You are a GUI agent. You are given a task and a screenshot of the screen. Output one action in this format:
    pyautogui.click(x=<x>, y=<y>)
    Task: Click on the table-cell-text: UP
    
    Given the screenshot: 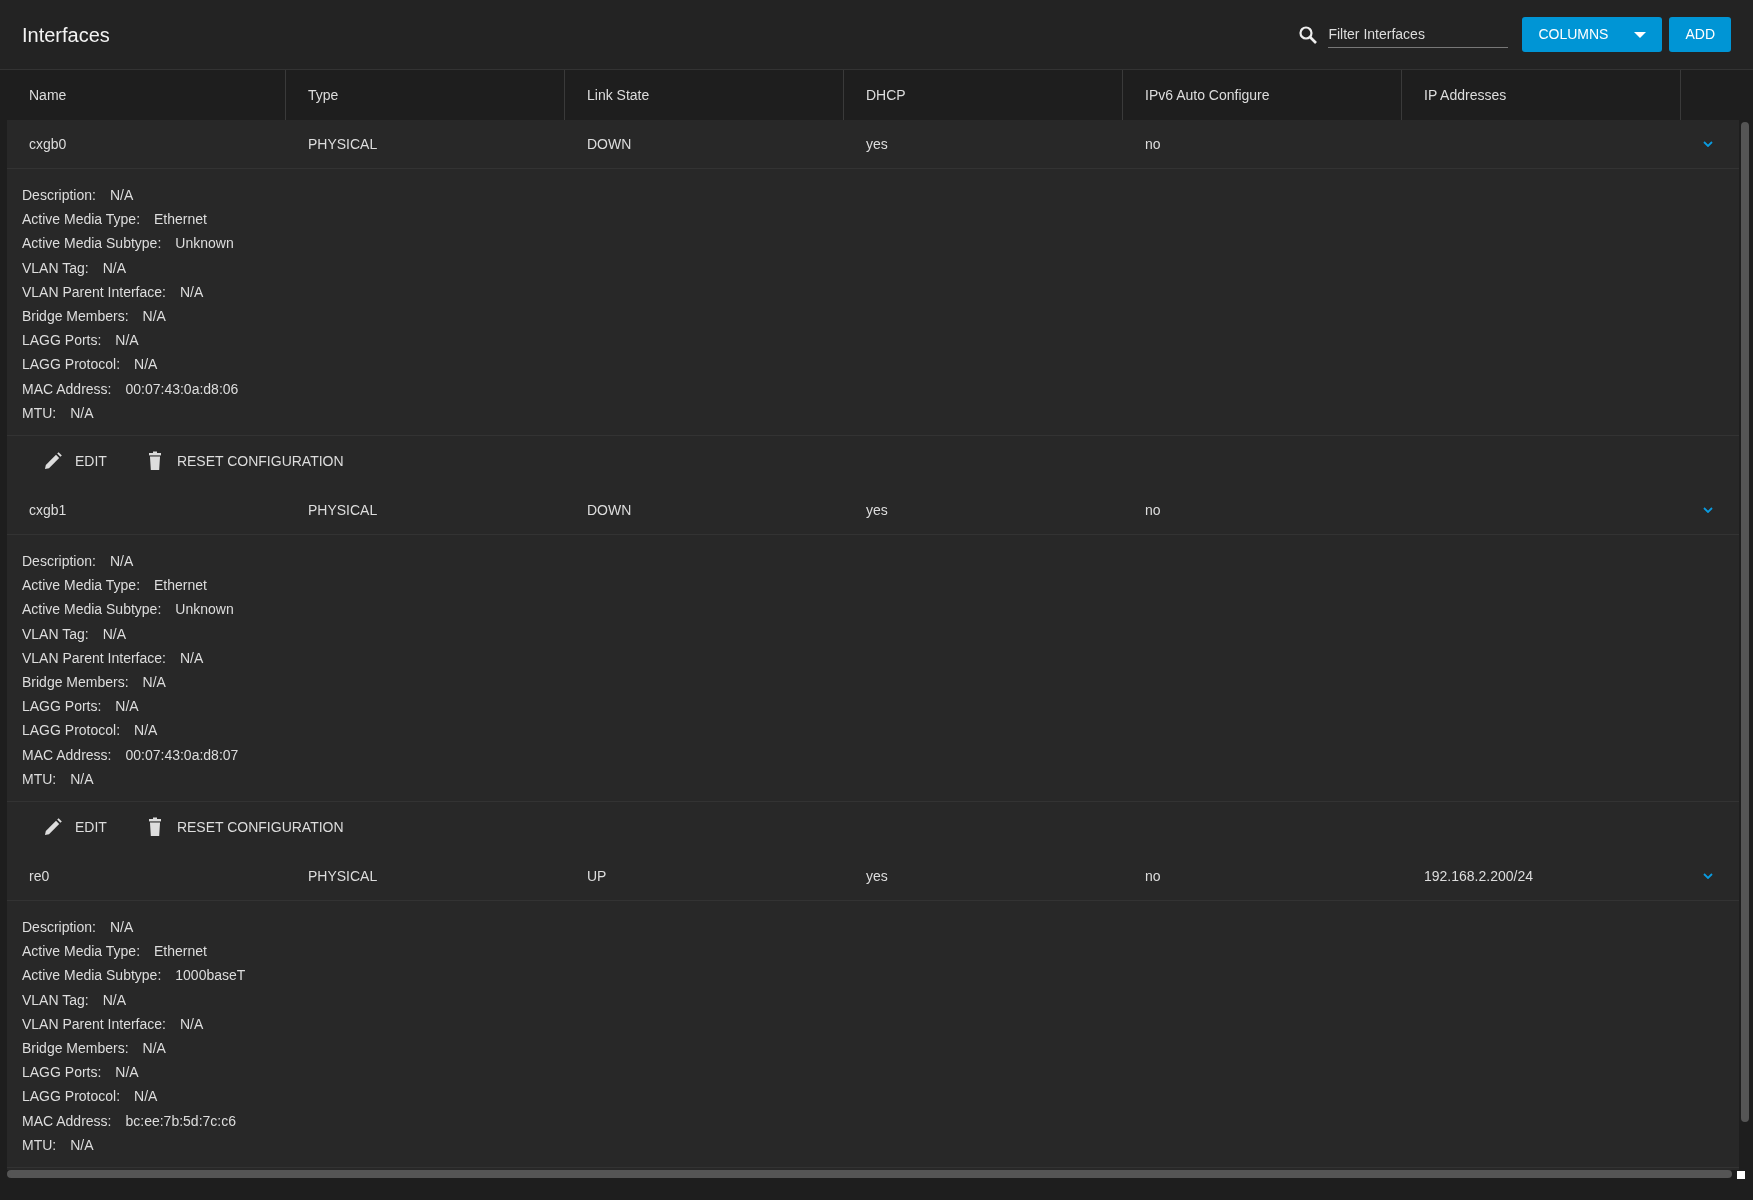 What is the action you would take?
    pyautogui.click(x=597, y=876)
    